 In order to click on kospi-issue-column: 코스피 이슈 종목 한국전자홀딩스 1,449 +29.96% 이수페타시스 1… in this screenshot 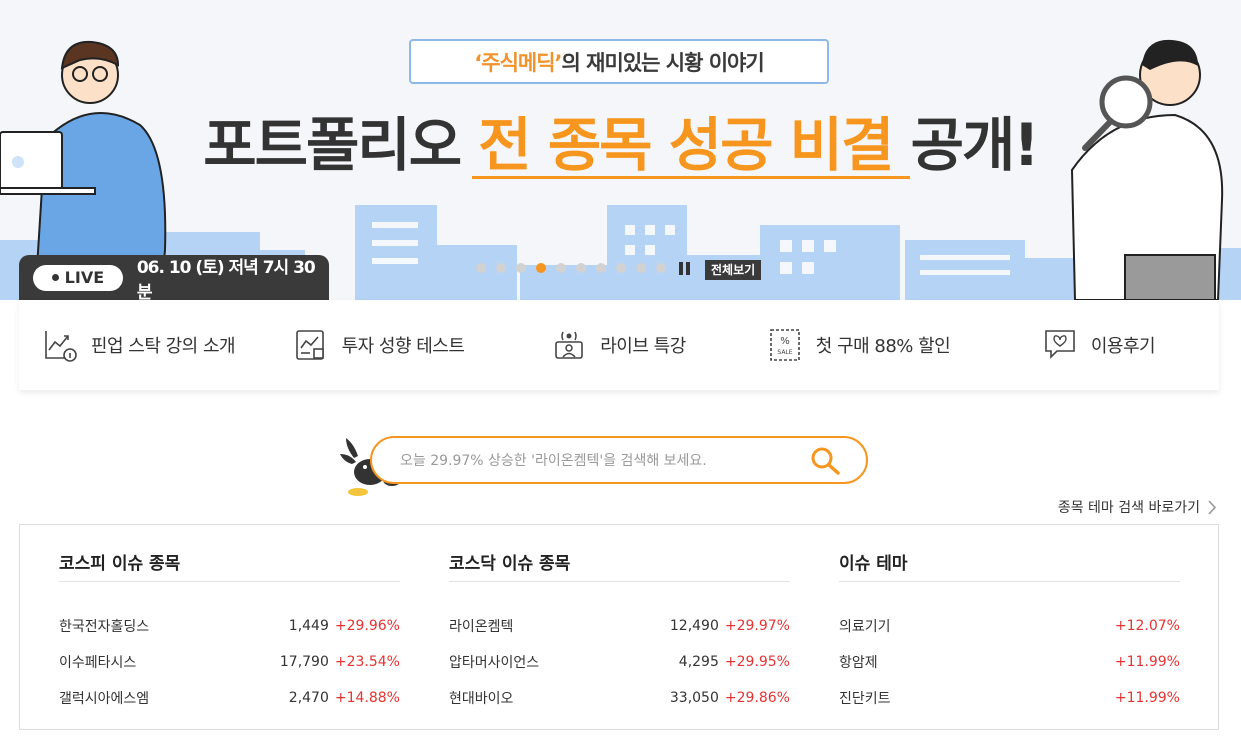, I will do `click(229, 620)`.